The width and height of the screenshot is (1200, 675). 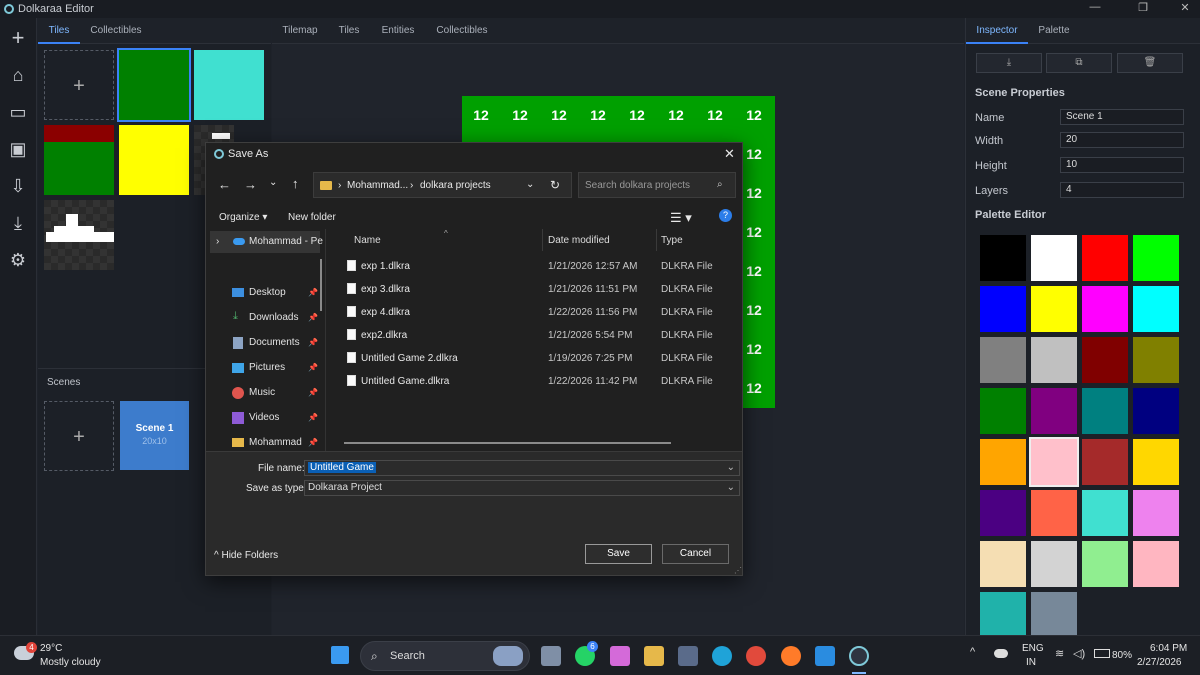 What do you see at coordinates (672, 240) in the screenshot?
I see `col-type: Type` at bounding box center [672, 240].